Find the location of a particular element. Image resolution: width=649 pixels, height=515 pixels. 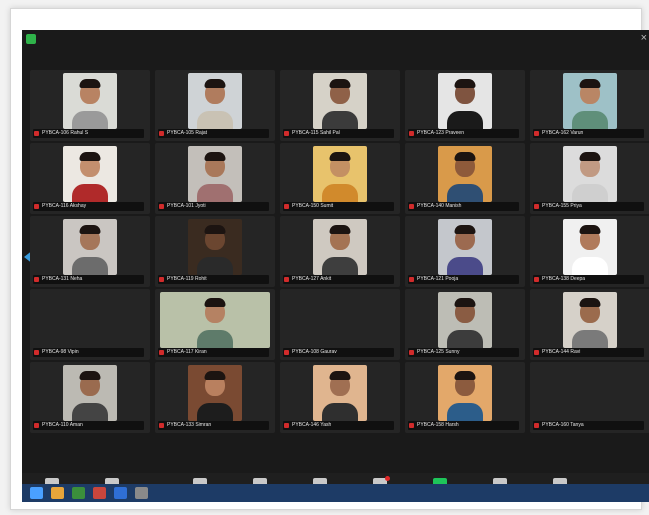

participant-tile: PYBCA-144 Ravi is located at coordinates (589, 324).